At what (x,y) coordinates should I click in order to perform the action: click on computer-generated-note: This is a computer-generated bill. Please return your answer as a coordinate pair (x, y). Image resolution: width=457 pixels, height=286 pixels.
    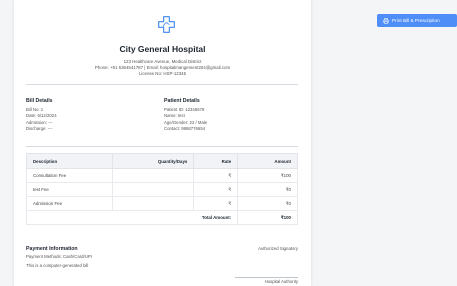
    Looking at the image, I should click on (57, 265).